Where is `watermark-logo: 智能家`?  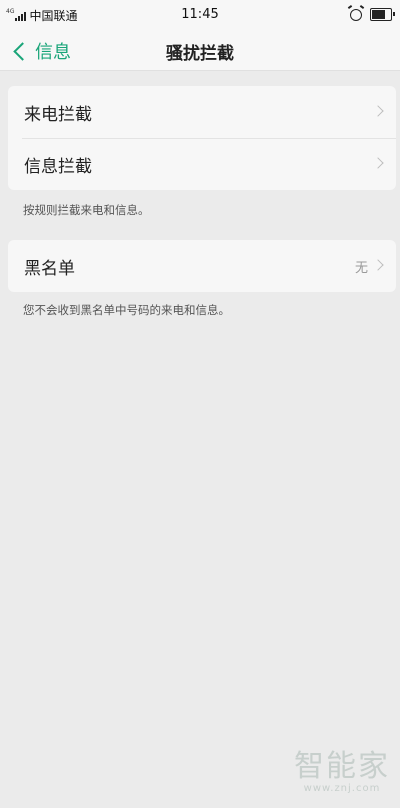
watermark-logo: 智能家 is located at coordinates (342, 766).